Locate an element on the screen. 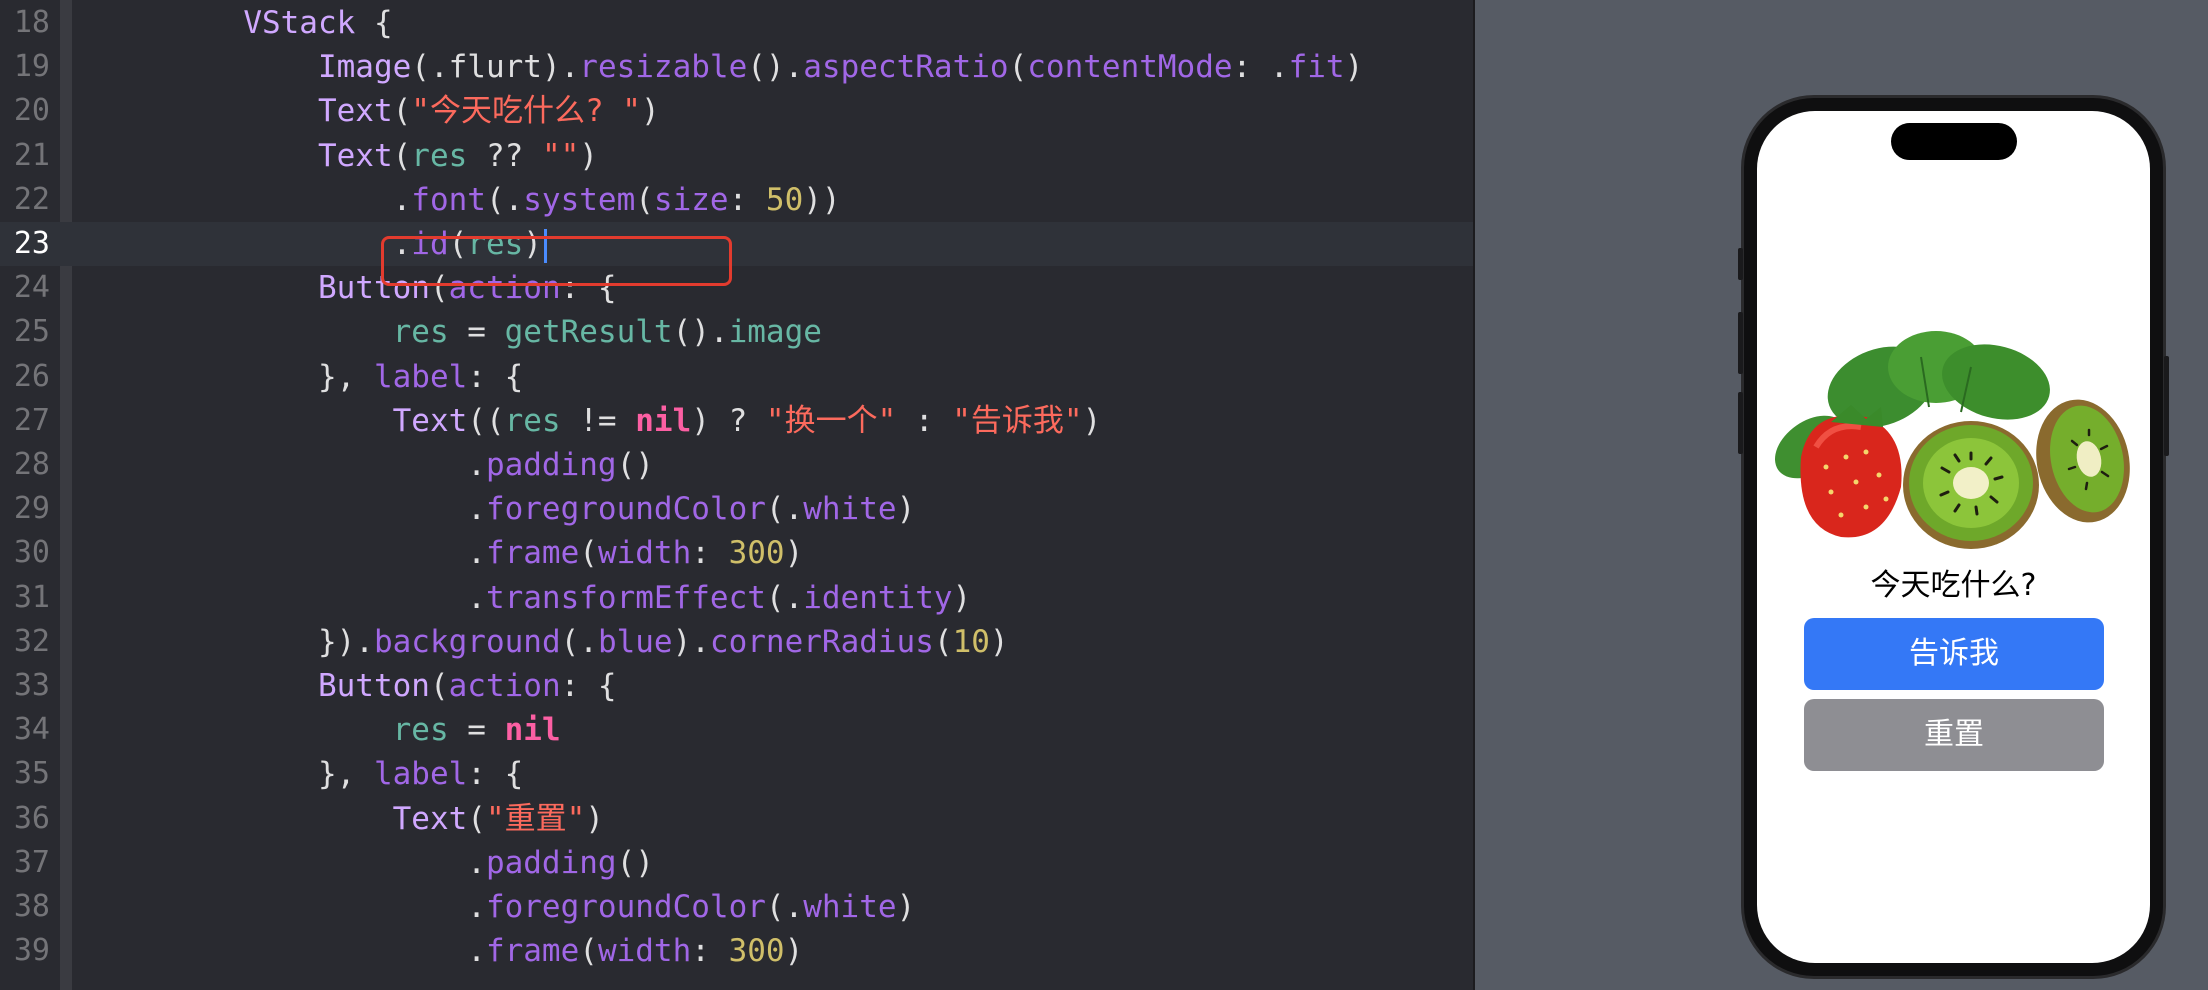 This screenshot has width=2208, height=990. code-line: 34 res = nil is located at coordinates (736, 730).